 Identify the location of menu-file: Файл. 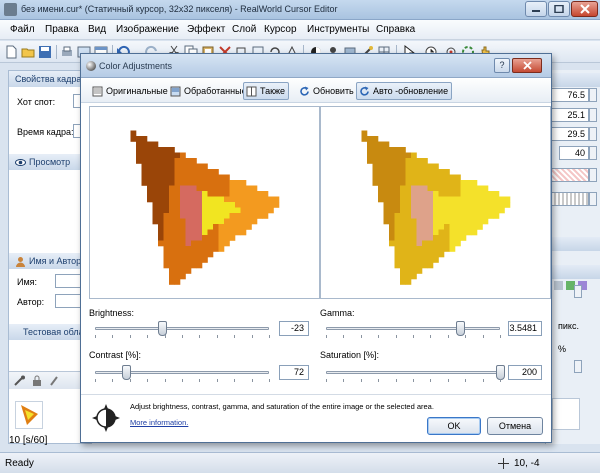
(22, 29).